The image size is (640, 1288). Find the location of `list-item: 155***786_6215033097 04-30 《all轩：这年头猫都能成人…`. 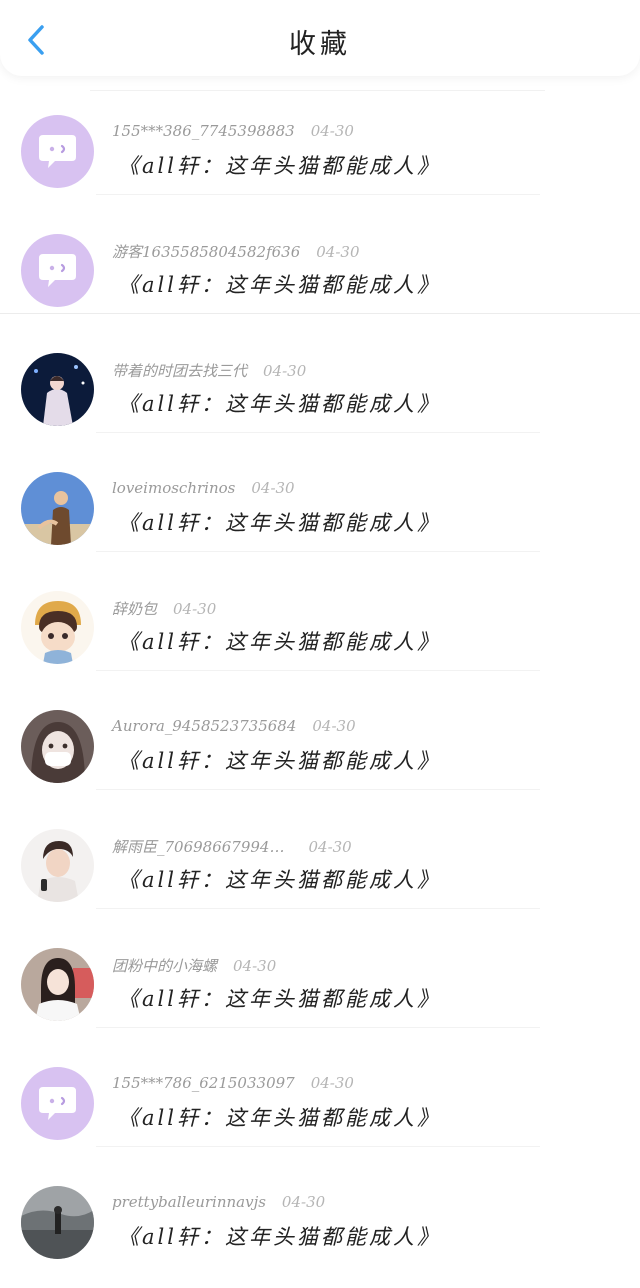

list-item: 155***786_6215033097 04-30 《all轩：这年头猫都能成人… is located at coordinates (320, 1087).